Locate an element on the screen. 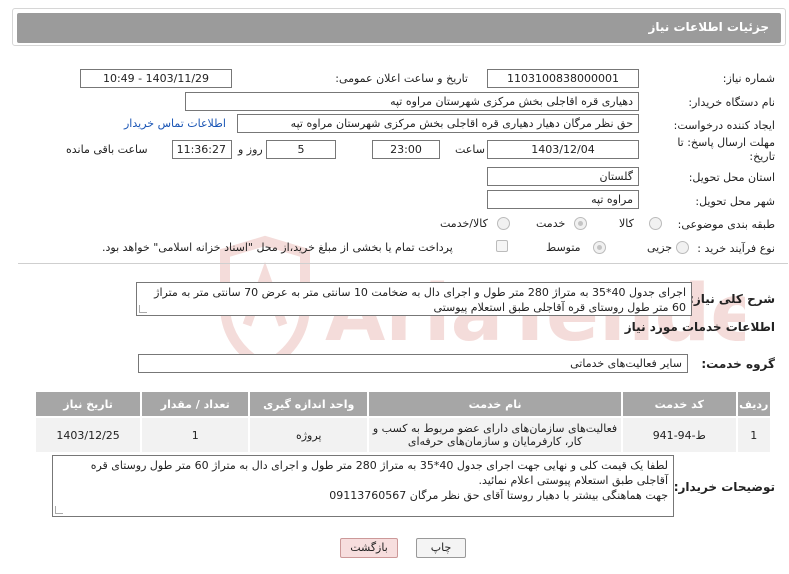  deadline-date-field: 1403/12/04 is located at coordinates (563, 149).